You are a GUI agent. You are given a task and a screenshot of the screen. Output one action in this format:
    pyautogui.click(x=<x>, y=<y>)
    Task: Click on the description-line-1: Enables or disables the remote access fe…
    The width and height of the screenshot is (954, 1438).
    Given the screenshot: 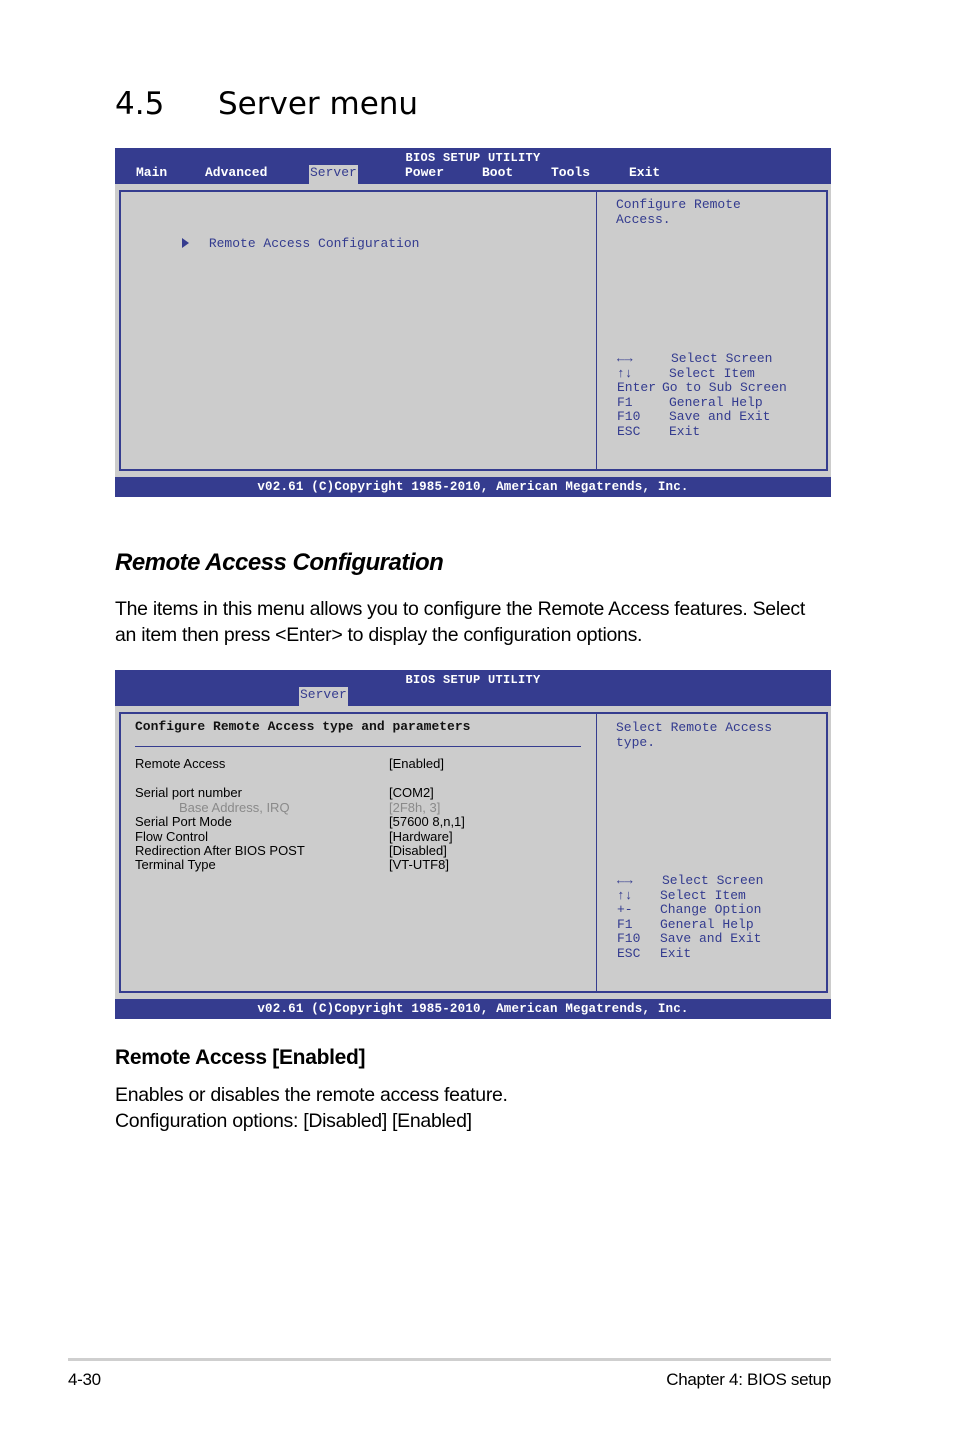 What is the action you would take?
    pyautogui.click(x=311, y=1095)
    